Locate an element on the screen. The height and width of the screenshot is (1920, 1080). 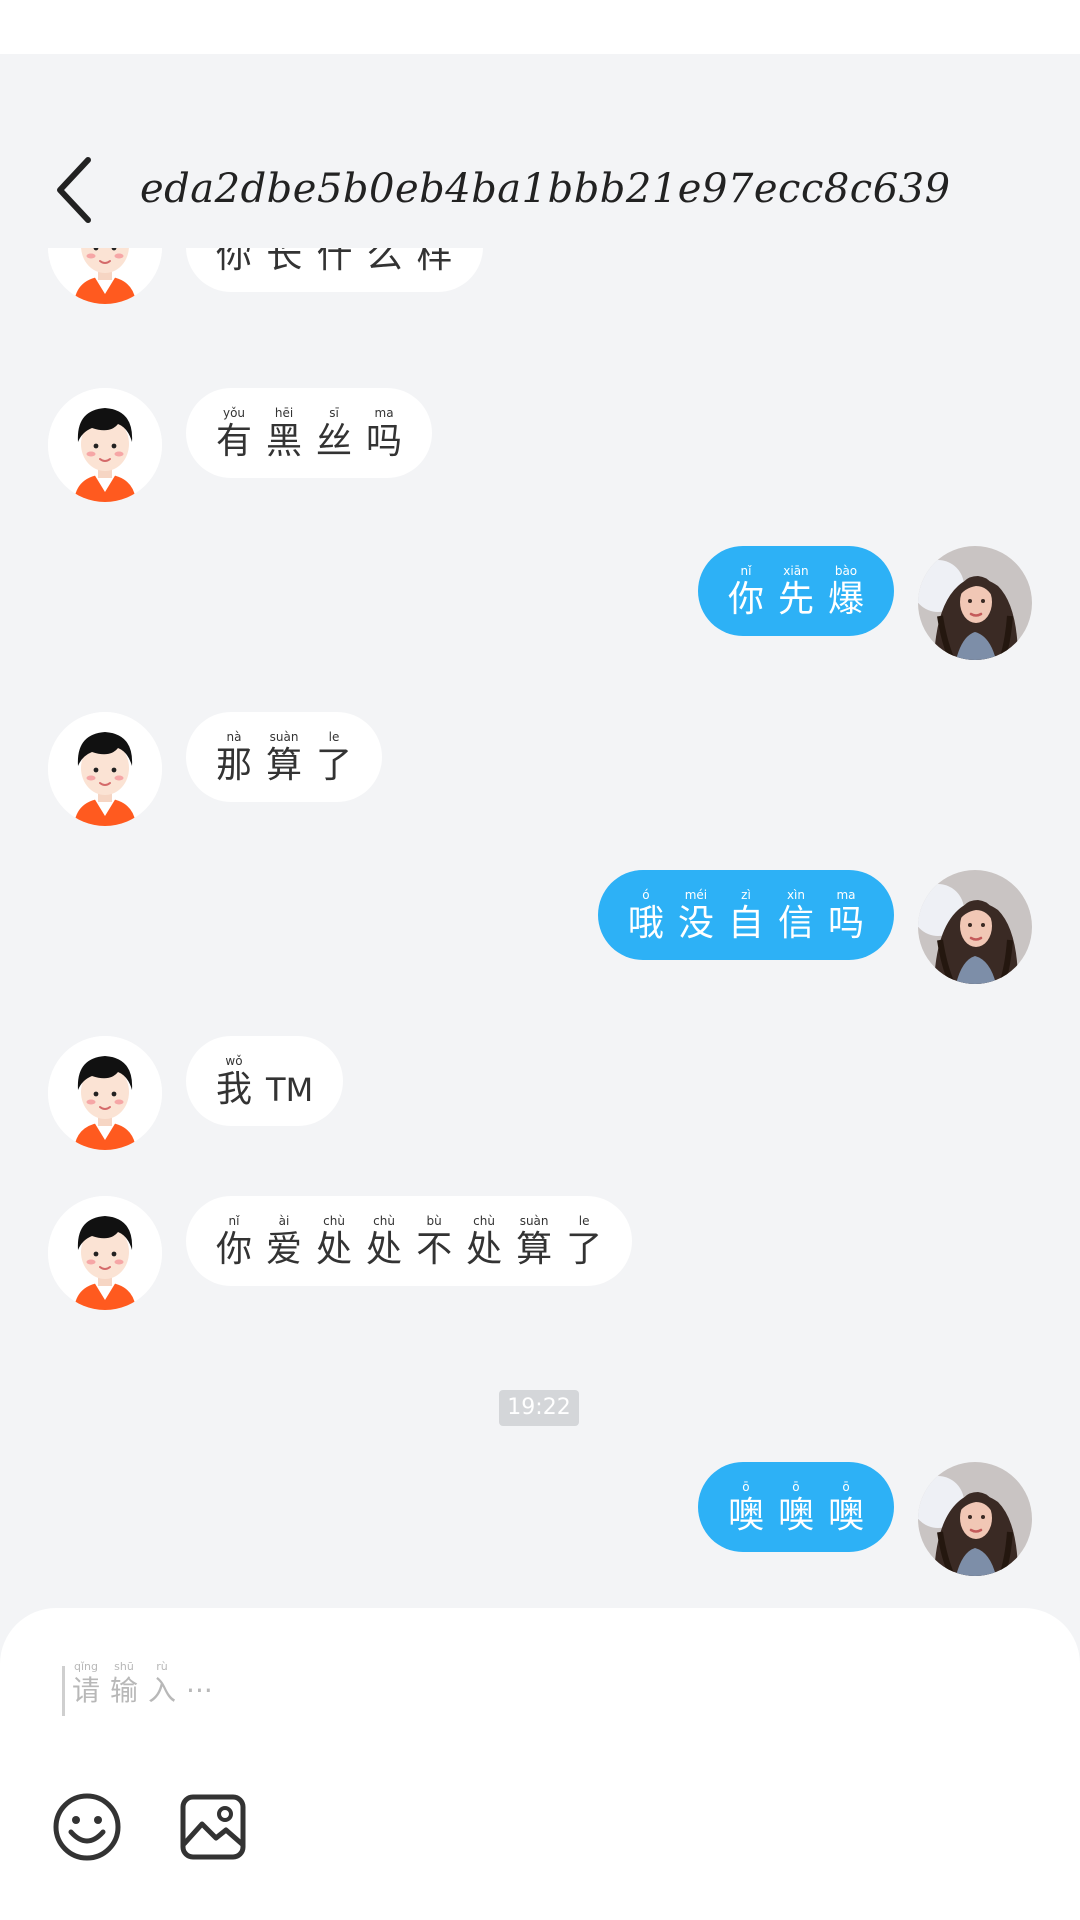
message-input: qǐng 请 shū 输 rù 入 ··· is located at coordinates (537, 1690).